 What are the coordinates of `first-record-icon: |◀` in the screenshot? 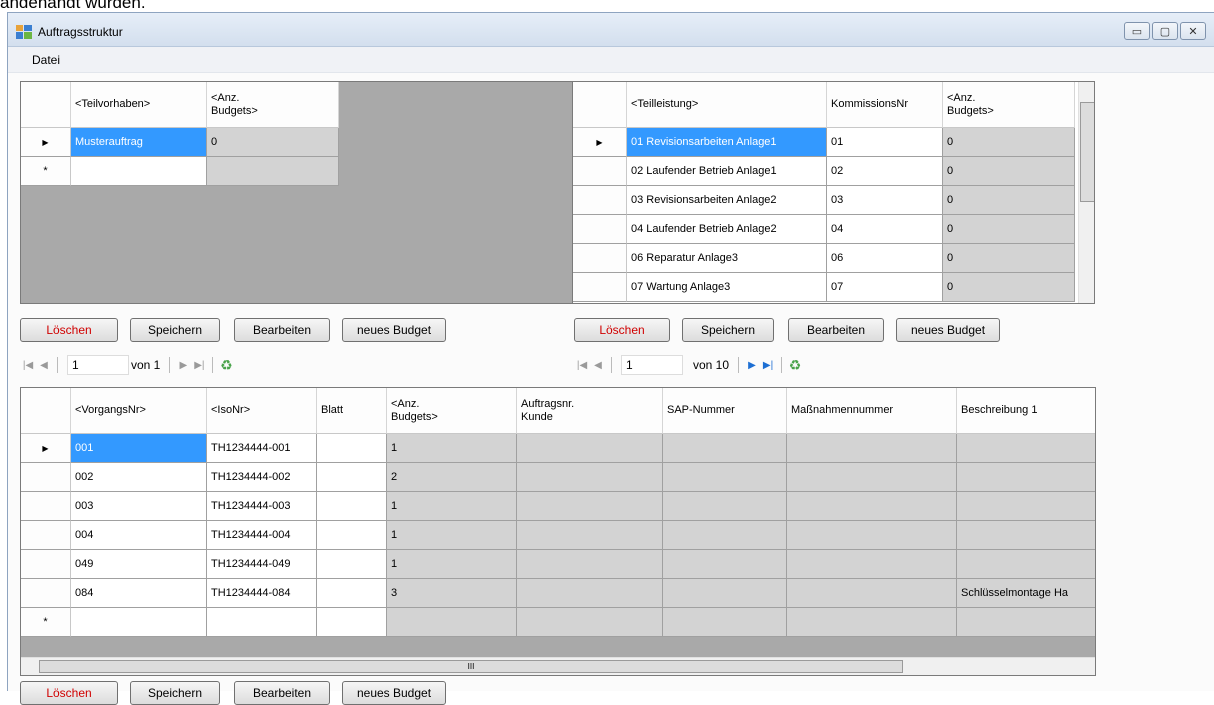 It's located at (28, 365).